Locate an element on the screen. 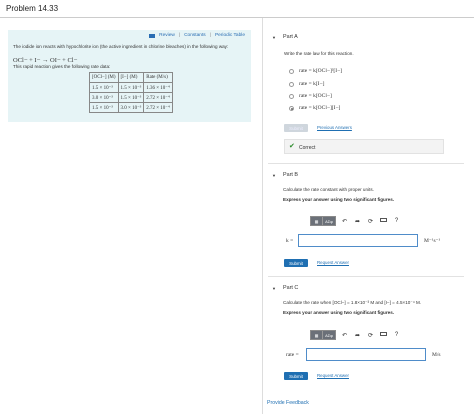  correct-label: Correct is located at coordinates (307, 147).